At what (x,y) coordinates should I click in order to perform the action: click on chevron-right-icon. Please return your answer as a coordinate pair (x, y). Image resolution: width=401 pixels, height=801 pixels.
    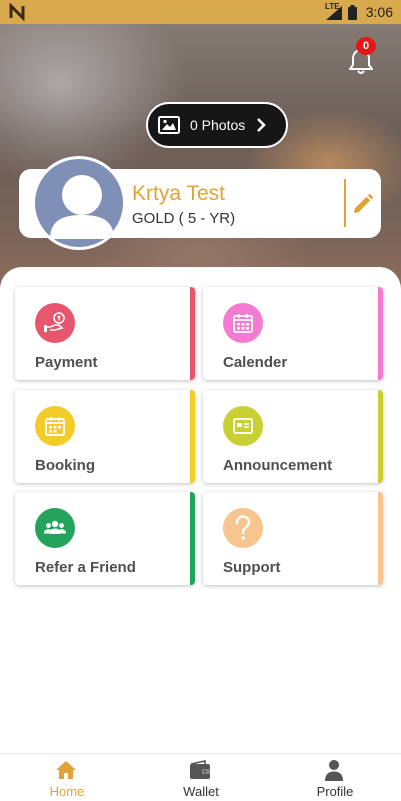
    Looking at the image, I should click on (261, 125).